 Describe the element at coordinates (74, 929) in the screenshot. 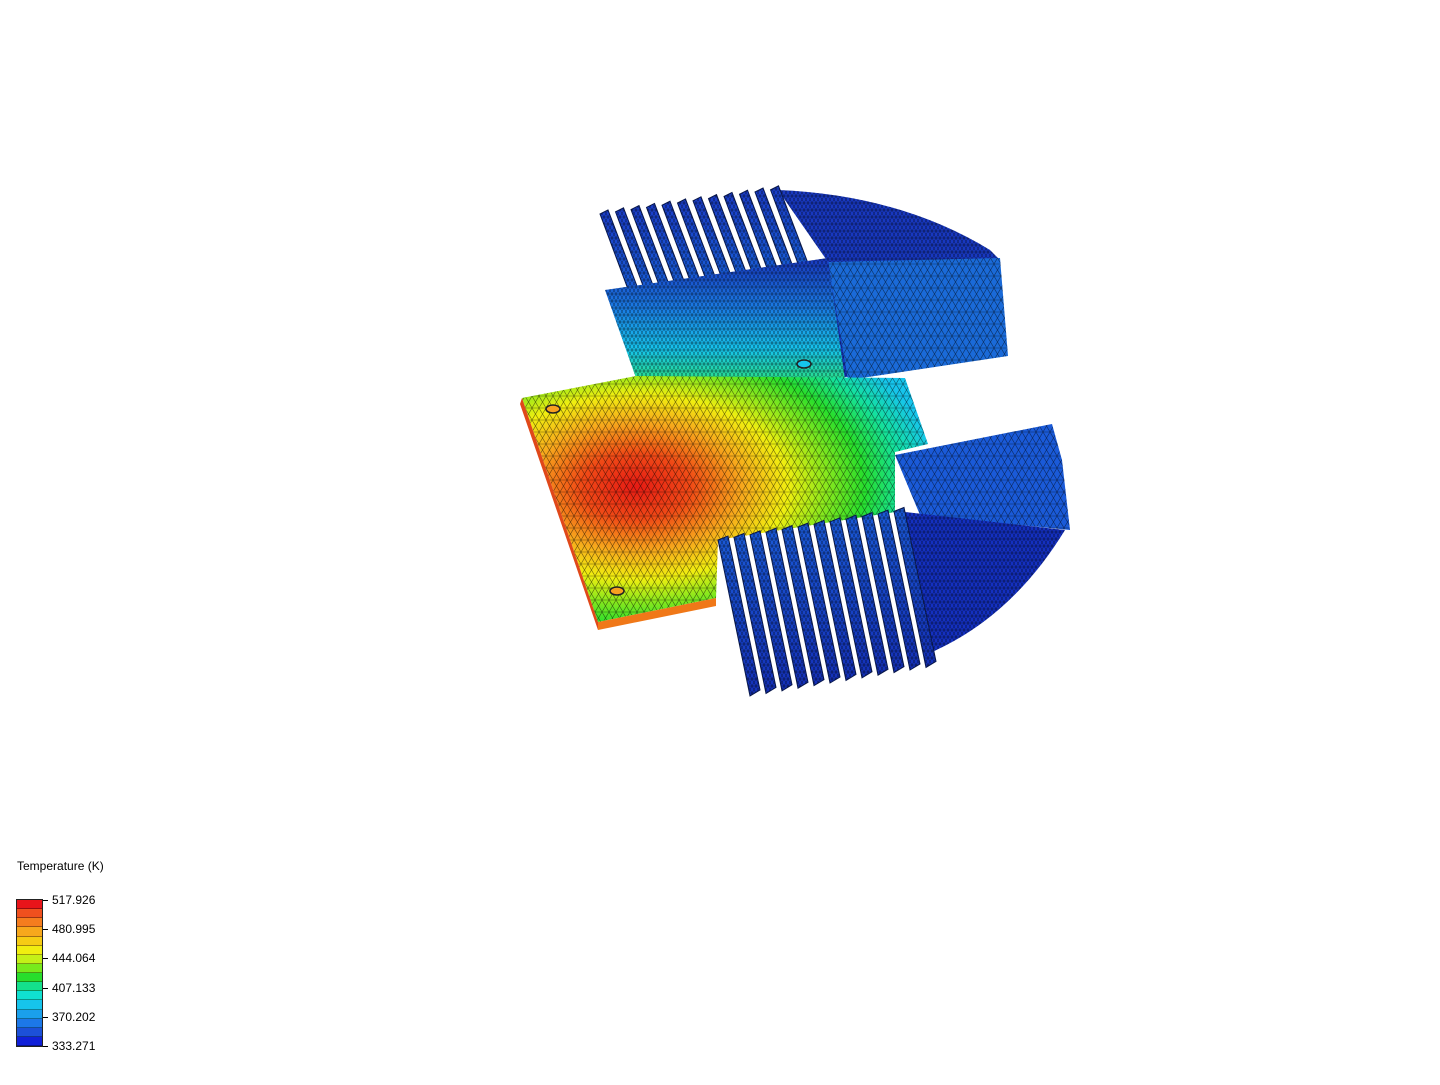

I see `legend-tick-label: 480.995` at that location.